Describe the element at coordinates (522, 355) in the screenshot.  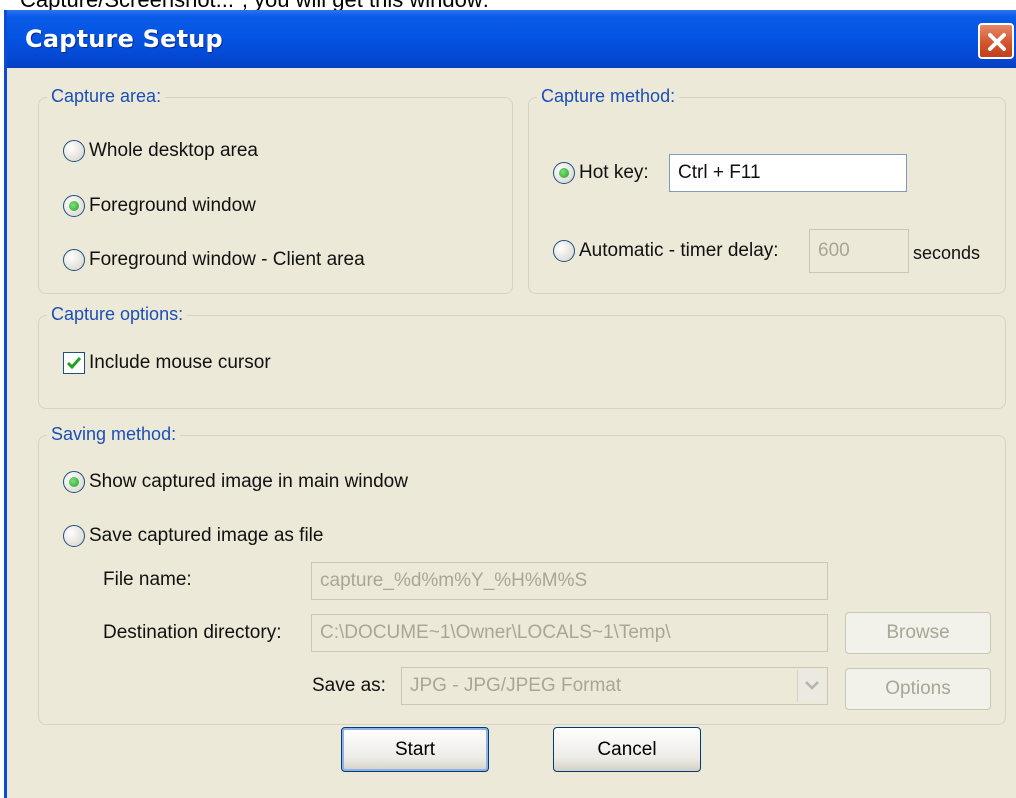
I see `capture-options-group: Capture options: Include mouse cursor` at that location.